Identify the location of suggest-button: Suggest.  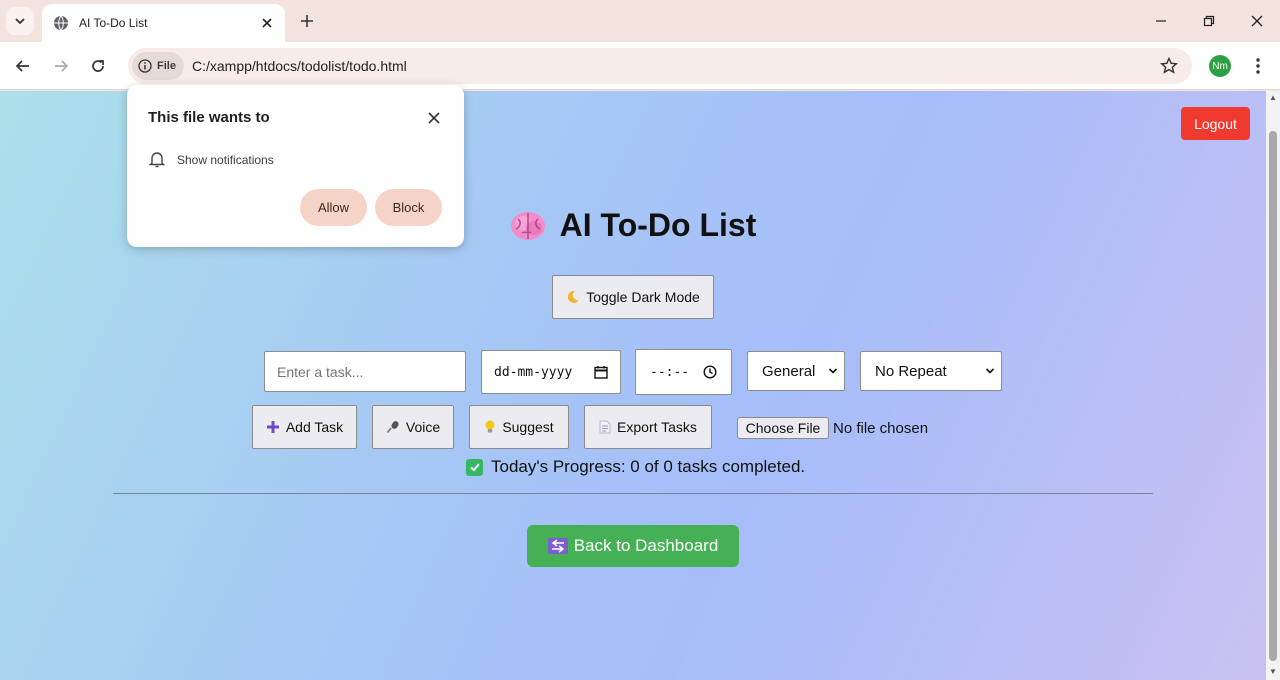
(519, 427).